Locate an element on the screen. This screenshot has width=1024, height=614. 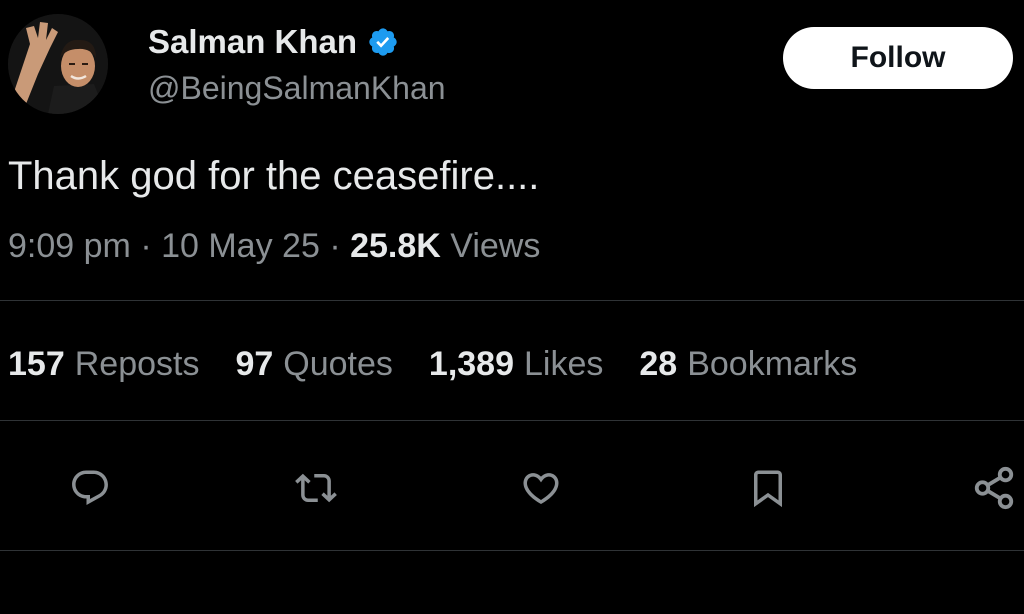
avatar is located at coordinates (58, 64).